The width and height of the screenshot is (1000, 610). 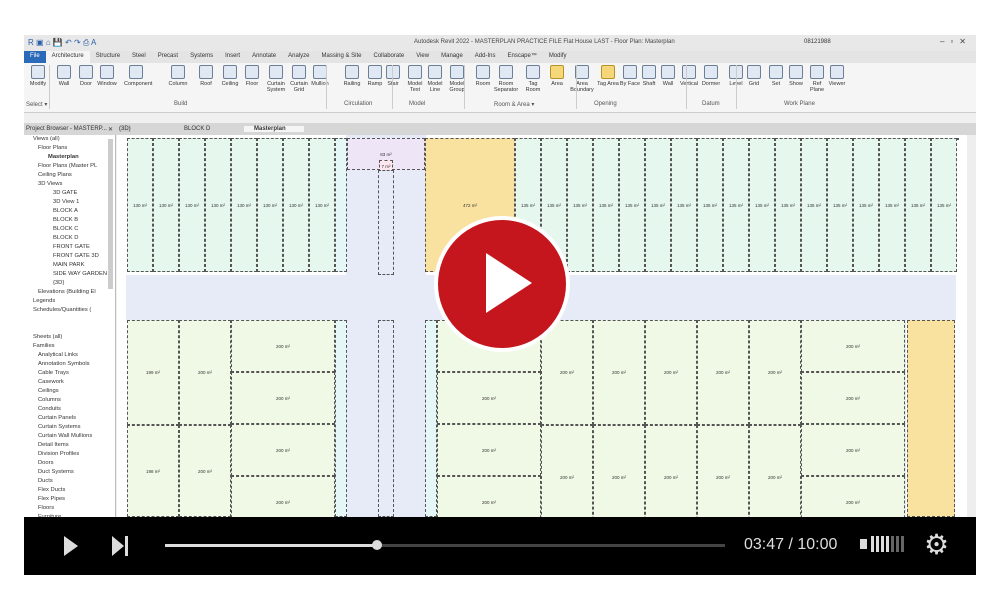 What do you see at coordinates (837, 76) in the screenshot?
I see `tool-viewer: Viewer` at bounding box center [837, 76].